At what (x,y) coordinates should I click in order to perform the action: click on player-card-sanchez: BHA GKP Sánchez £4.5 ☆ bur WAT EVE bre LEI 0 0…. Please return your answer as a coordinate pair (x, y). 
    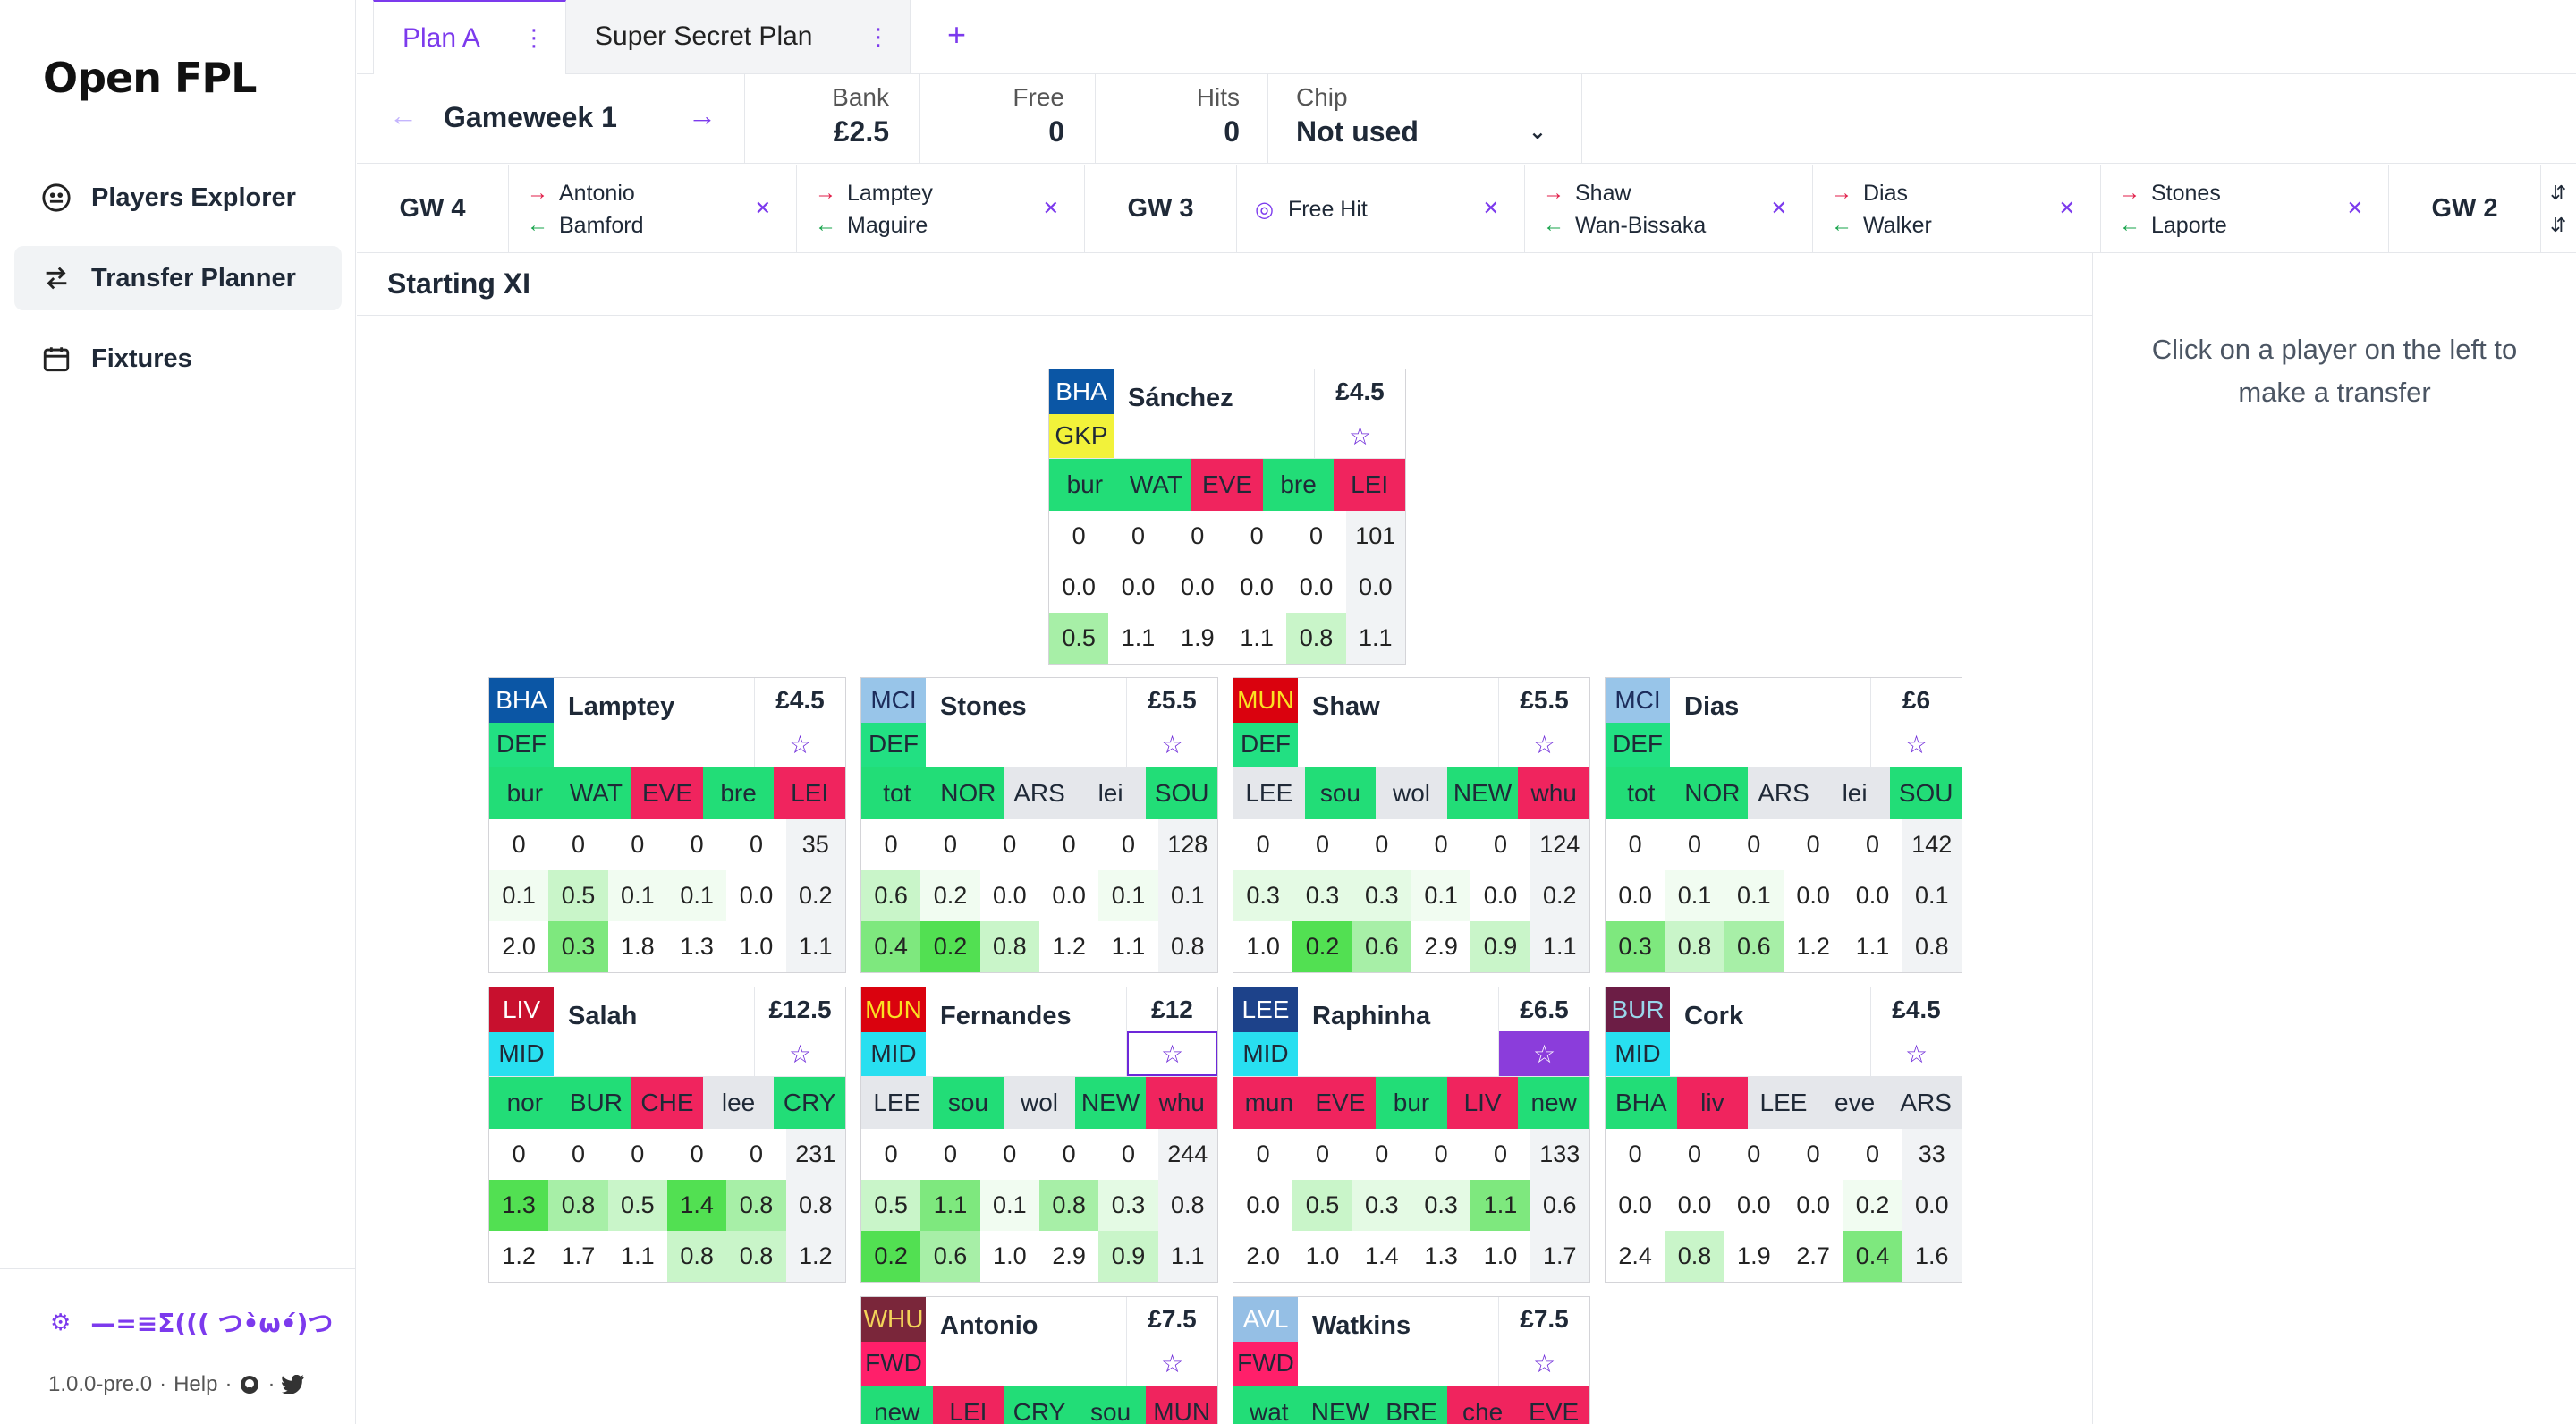
    Looking at the image, I should click on (1227, 517).